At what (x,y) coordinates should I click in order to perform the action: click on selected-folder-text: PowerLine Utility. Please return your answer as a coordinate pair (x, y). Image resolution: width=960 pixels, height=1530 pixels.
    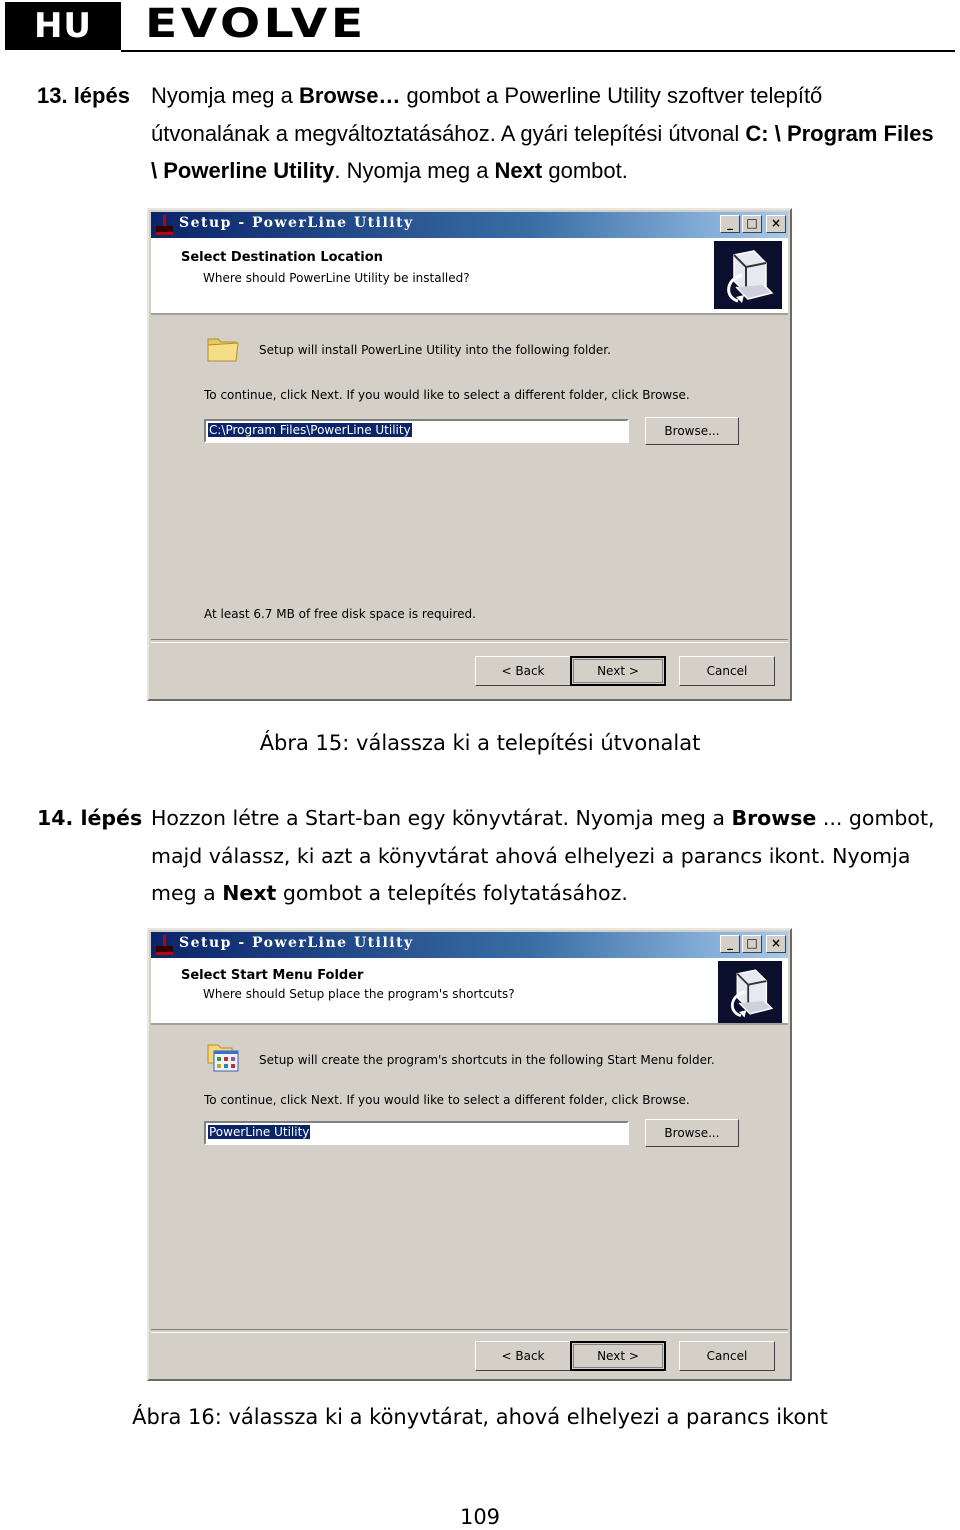
    Looking at the image, I should click on (259, 1132).